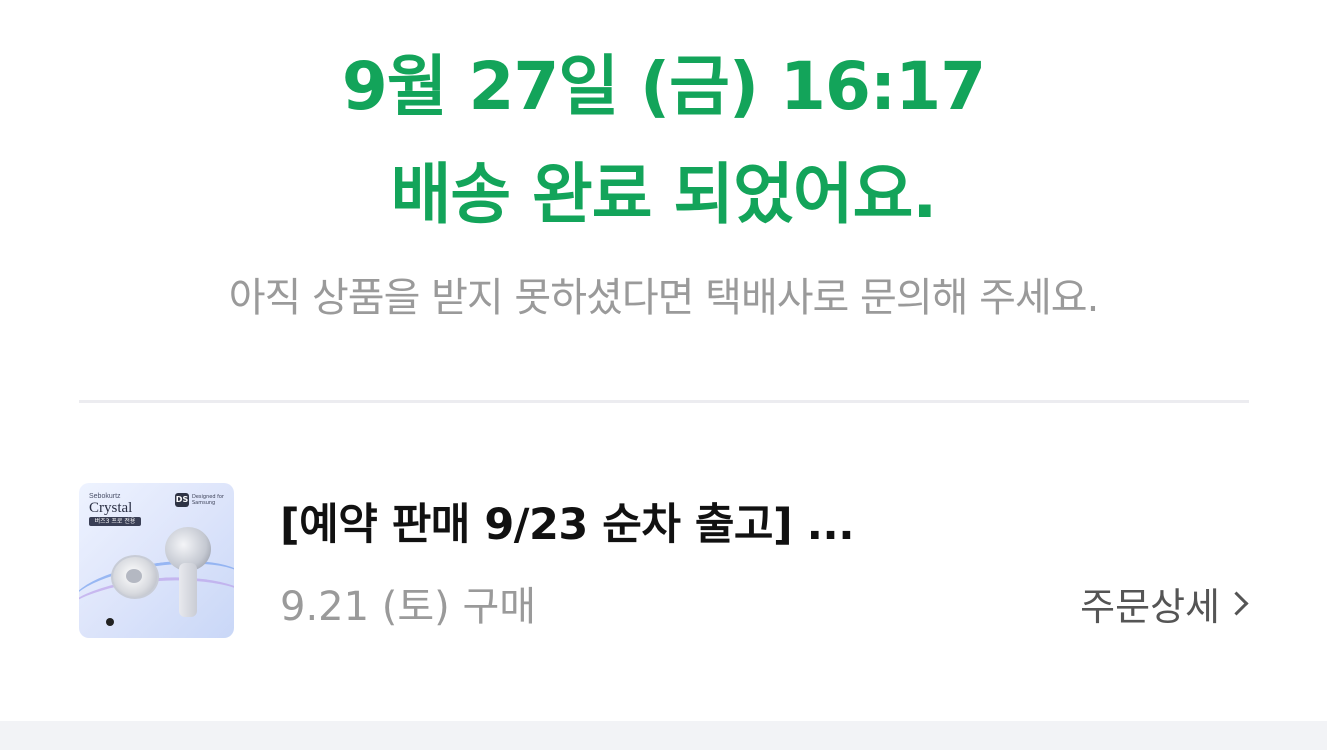 This screenshot has width=1327, height=750. I want to click on thumbnail-badge: 버즈3 프로 전용, so click(115, 521).